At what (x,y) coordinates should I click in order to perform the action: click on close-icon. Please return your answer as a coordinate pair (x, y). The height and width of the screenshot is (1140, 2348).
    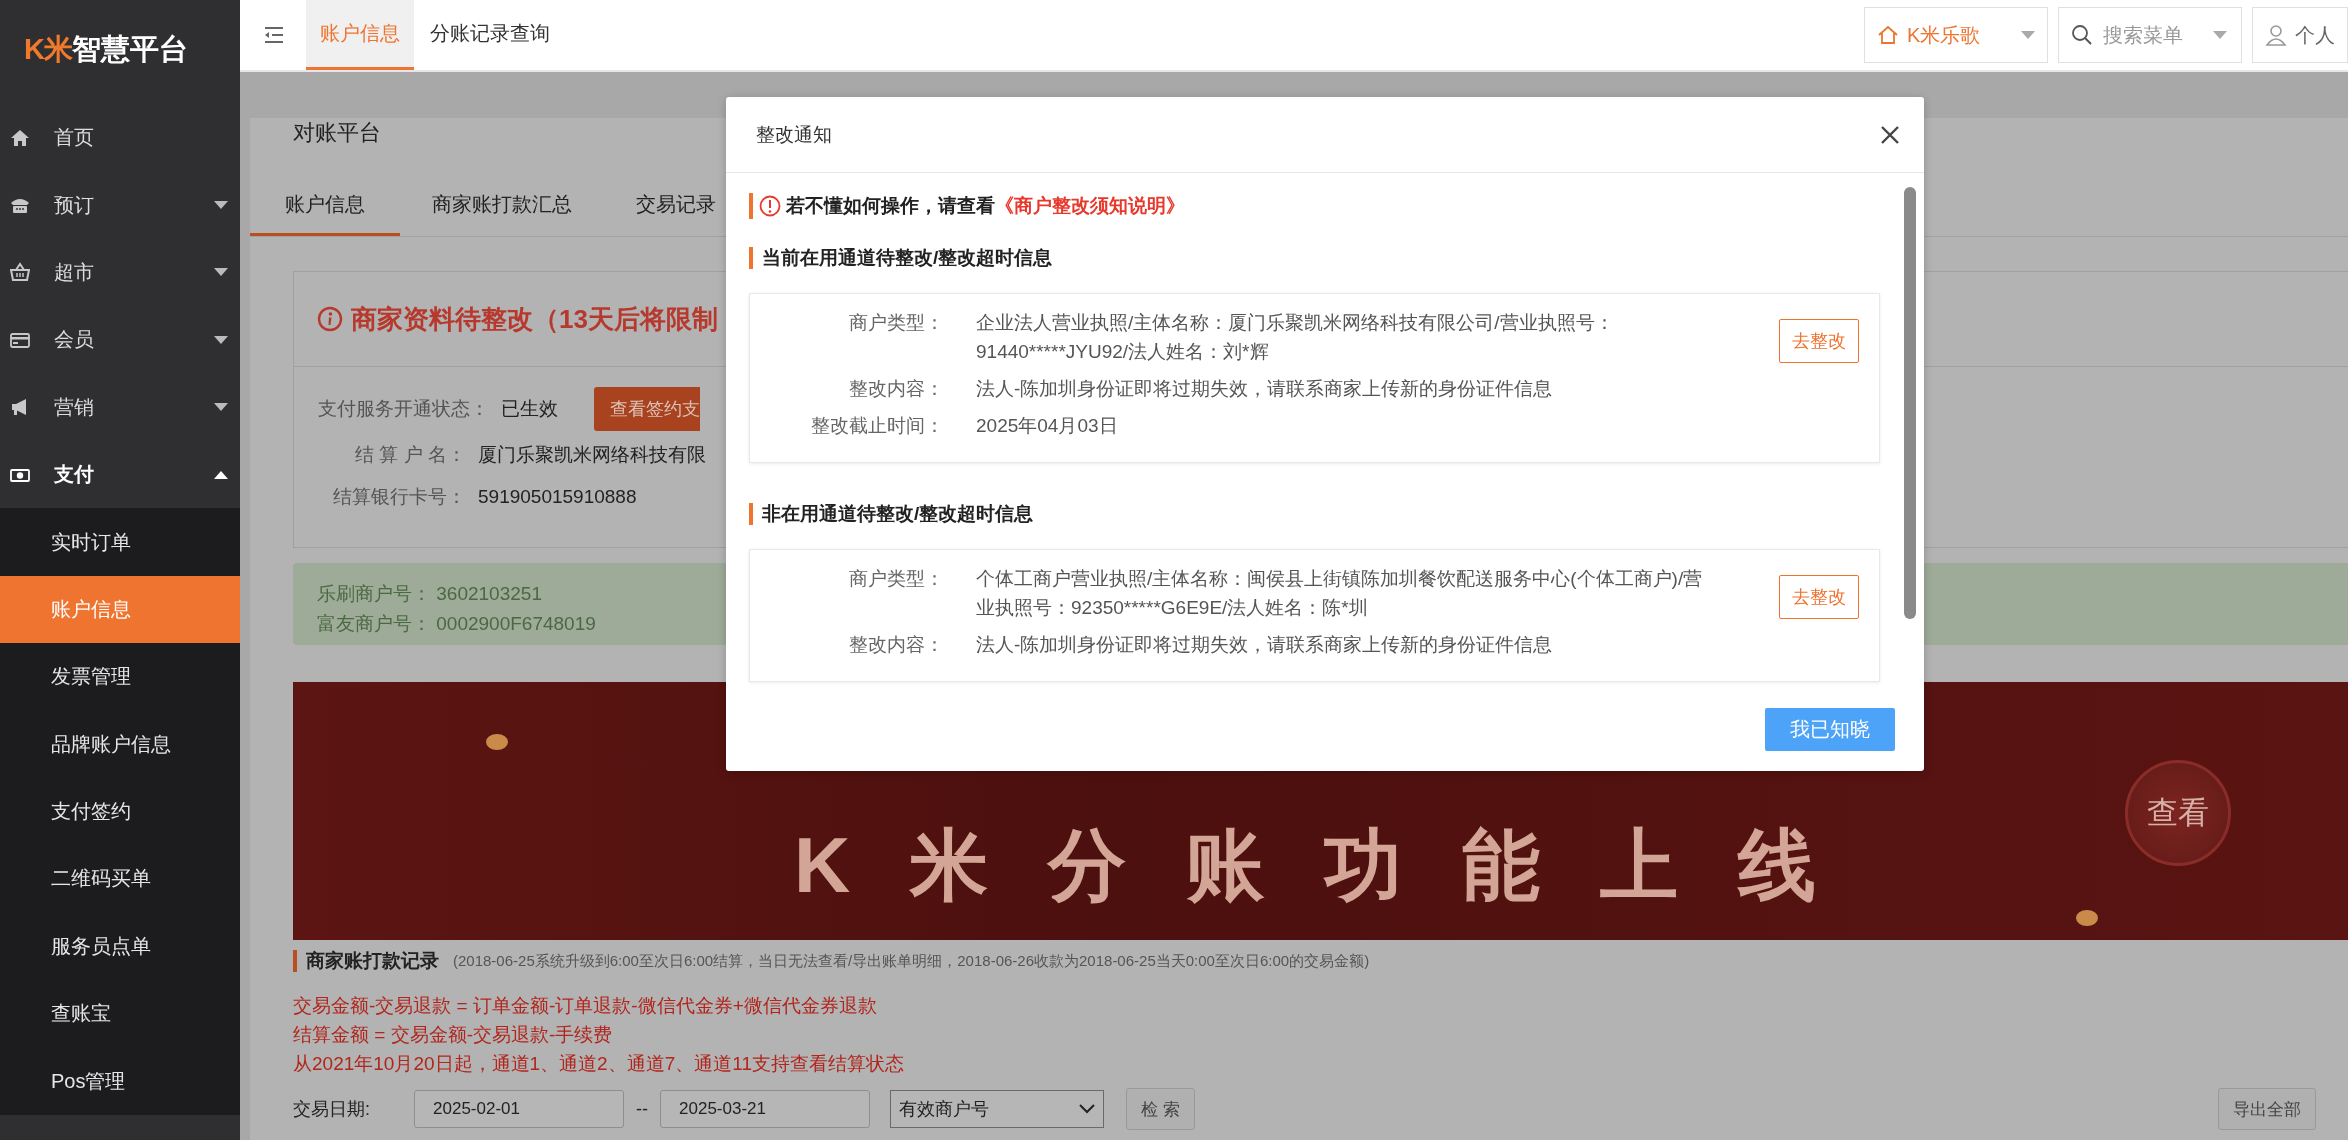
    Looking at the image, I should click on (1890, 134).